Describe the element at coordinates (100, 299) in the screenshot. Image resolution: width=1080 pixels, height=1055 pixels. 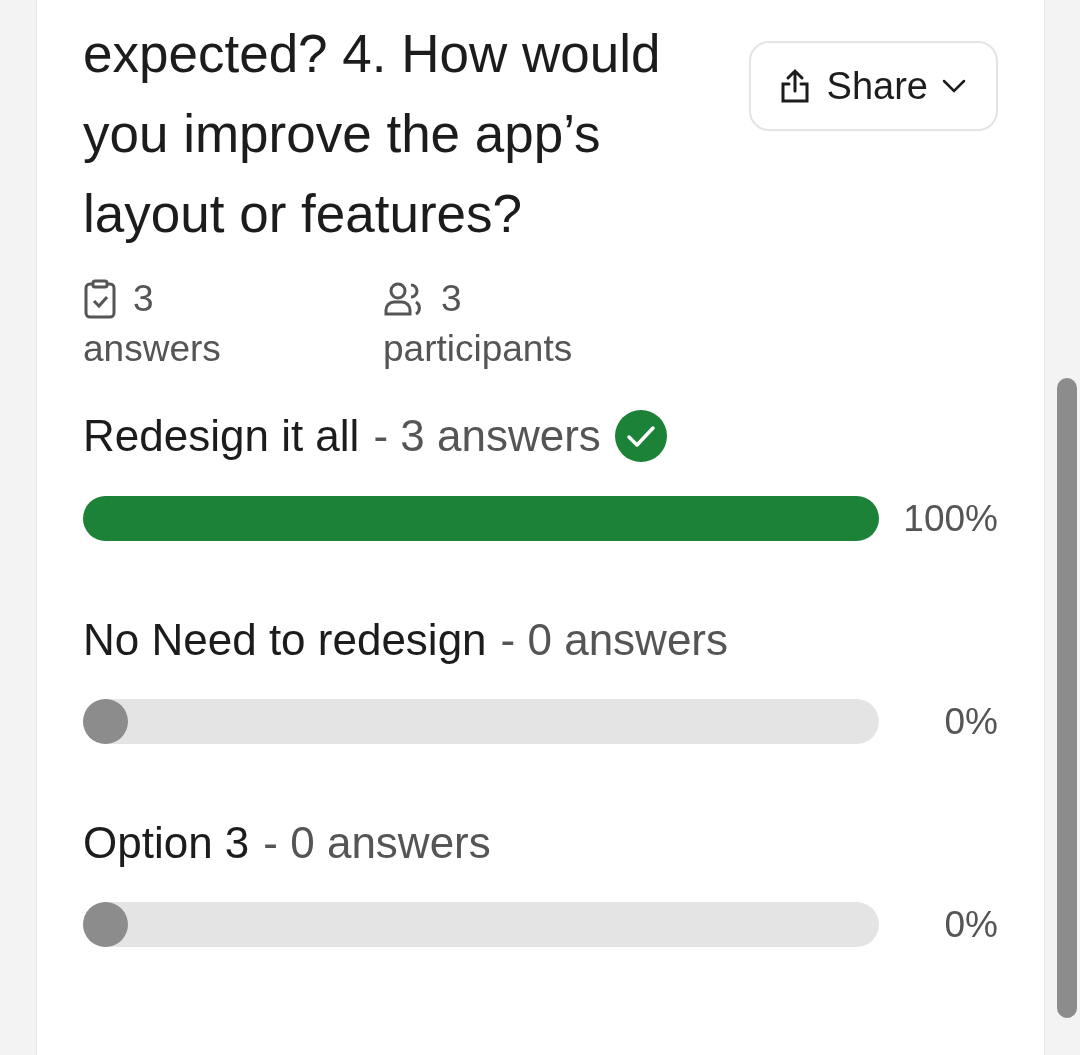
I see `clipboard-check-icon` at that location.